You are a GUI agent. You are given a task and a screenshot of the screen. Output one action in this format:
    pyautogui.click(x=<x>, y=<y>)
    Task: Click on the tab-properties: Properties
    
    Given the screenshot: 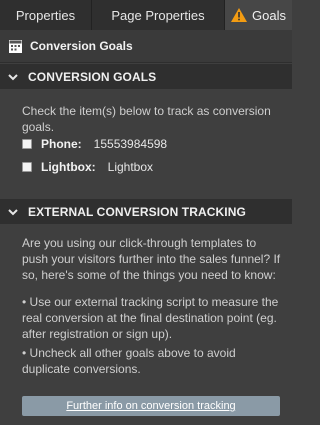 What is the action you would take?
    pyautogui.click(x=46, y=15)
    